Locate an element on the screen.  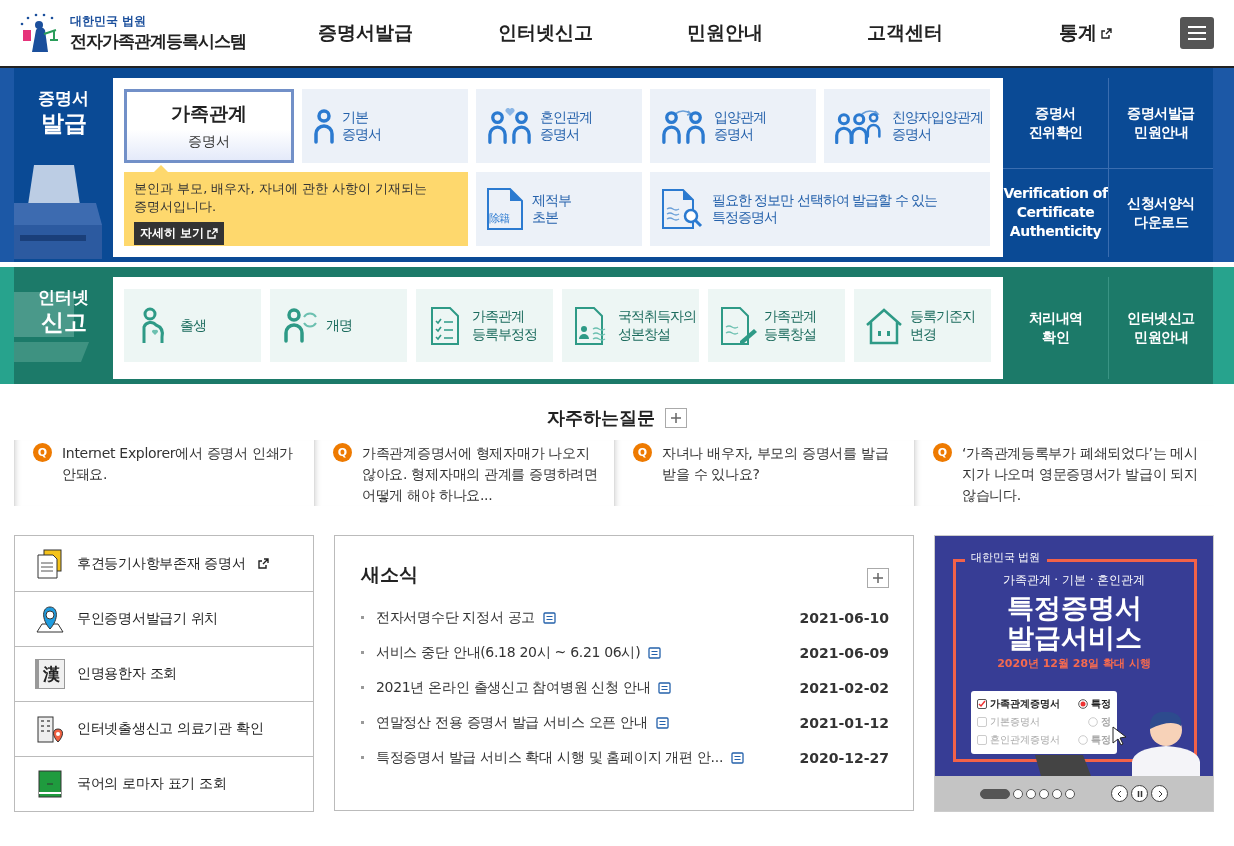
news-date: 2021-02-02 is located at coordinates (844, 687).